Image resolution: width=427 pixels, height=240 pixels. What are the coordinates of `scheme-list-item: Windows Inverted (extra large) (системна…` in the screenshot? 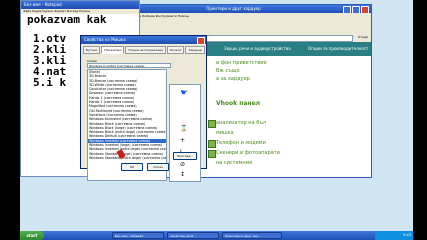 It's located at (127, 149).